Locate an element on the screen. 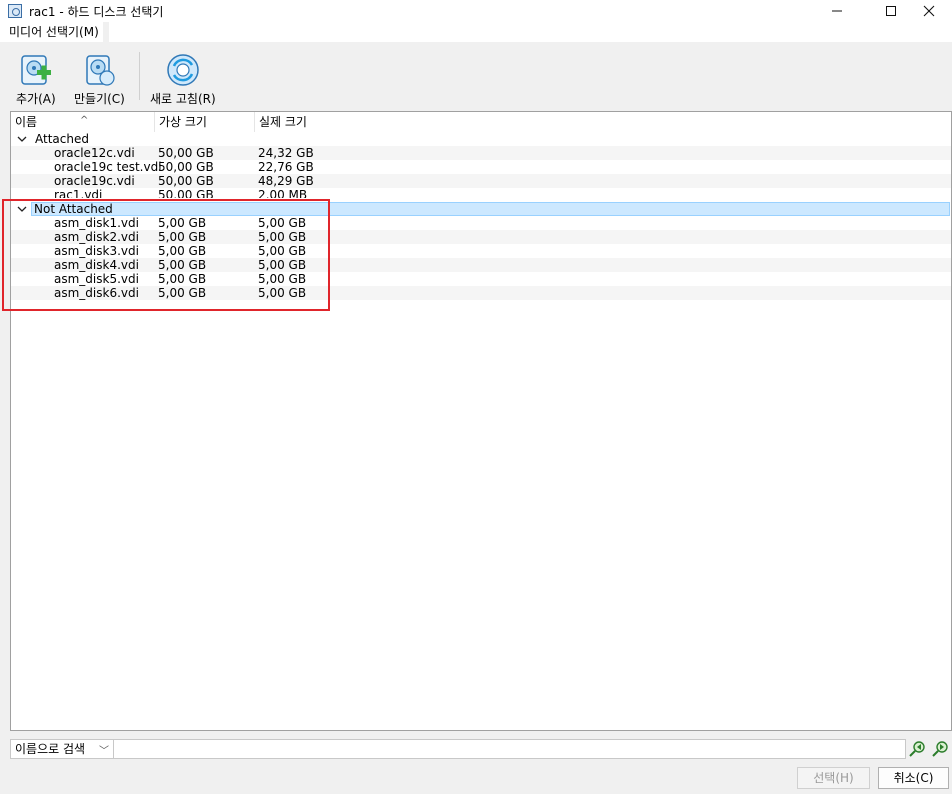 This screenshot has width=952, height=794. close-icon is located at coordinates (929, 11).